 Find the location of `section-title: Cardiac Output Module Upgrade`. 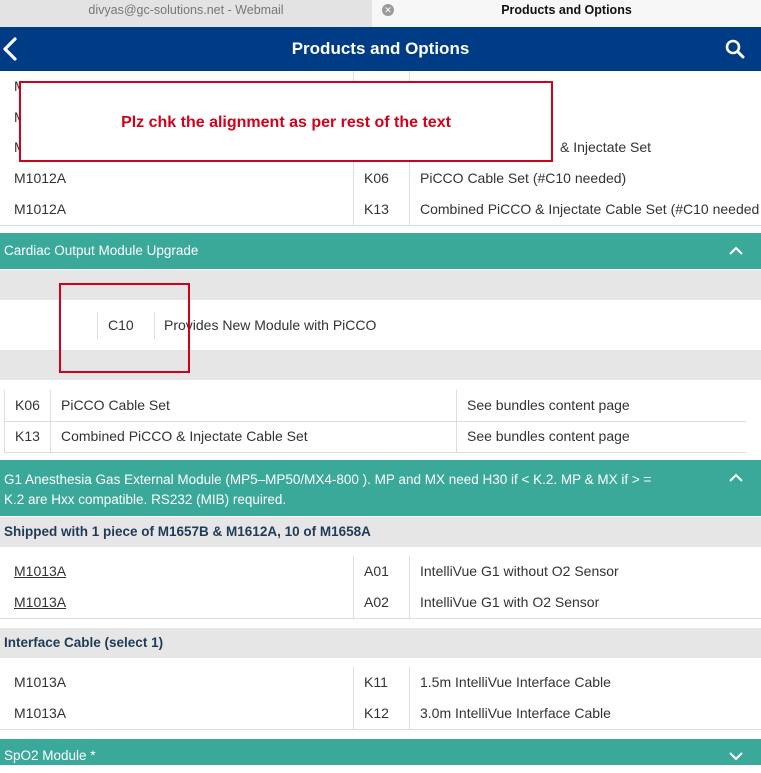

section-title: Cardiac Output Module Upgrade is located at coordinates (101, 250).